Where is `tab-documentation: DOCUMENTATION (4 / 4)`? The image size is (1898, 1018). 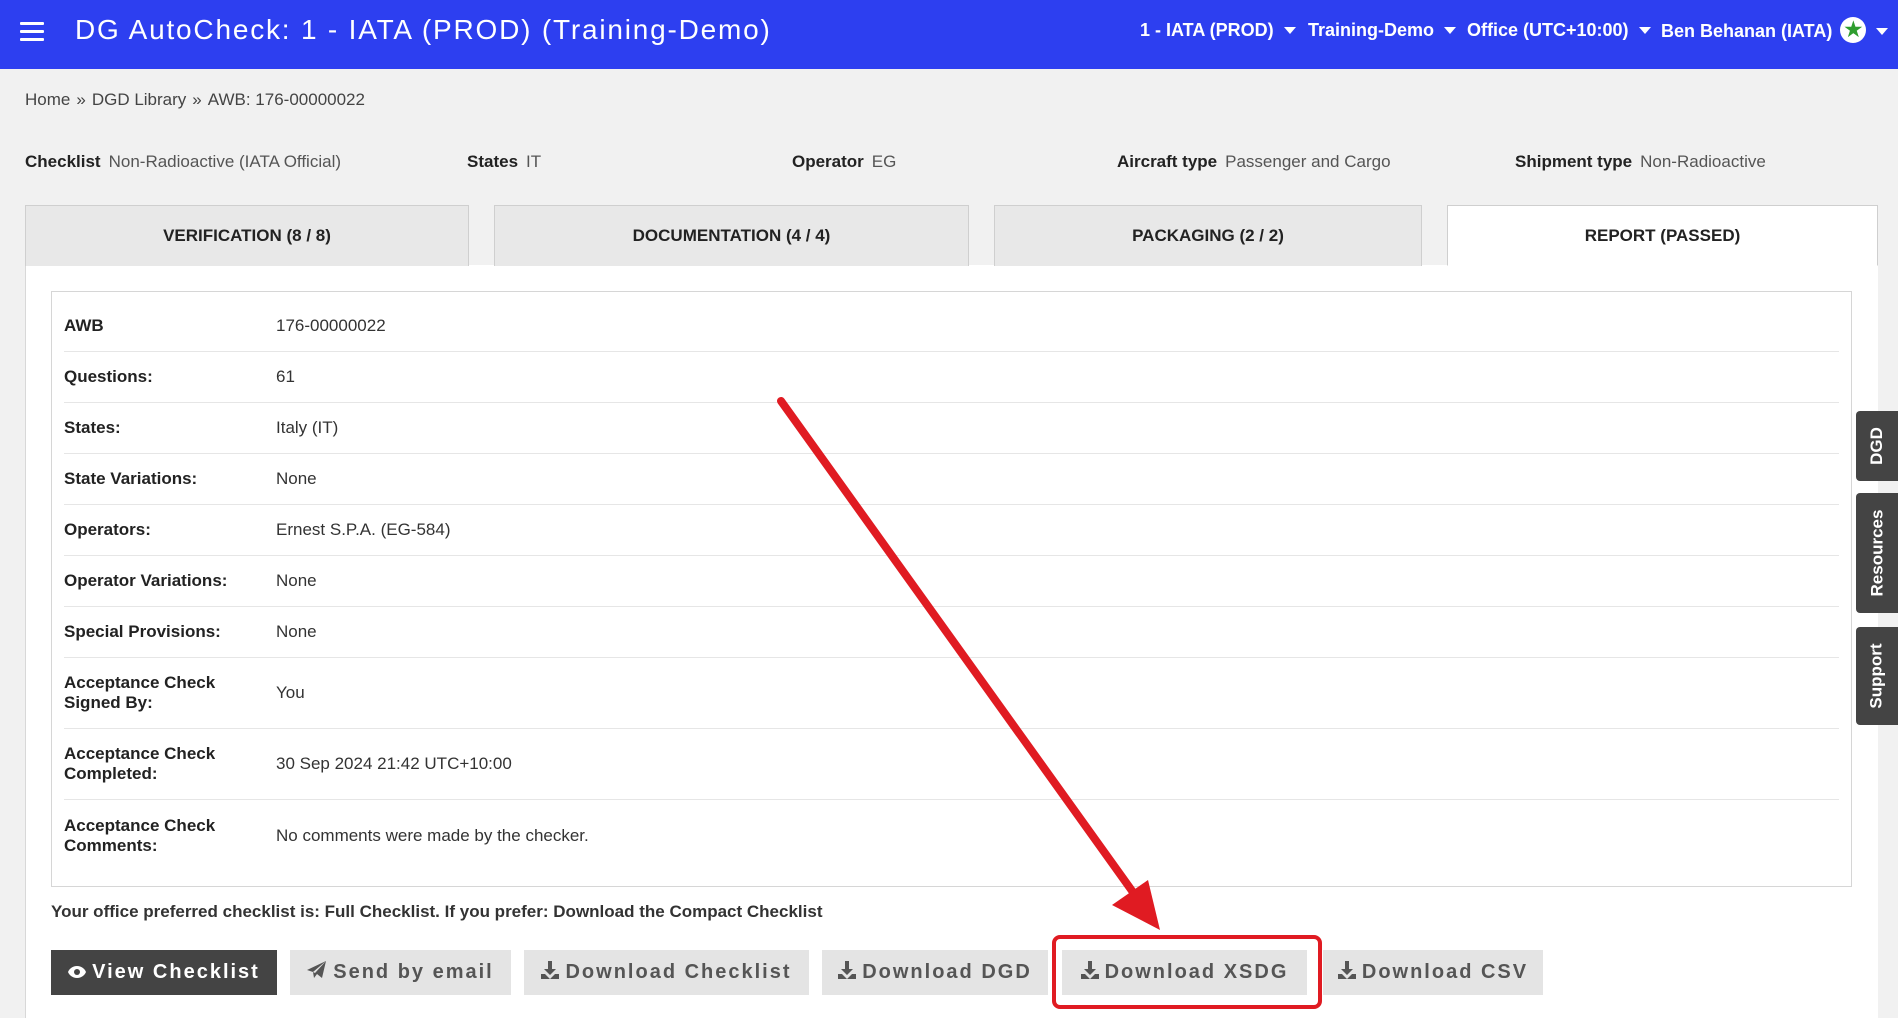
tab-documentation: DOCUMENTATION (4 / 4) is located at coordinates (731, 235).